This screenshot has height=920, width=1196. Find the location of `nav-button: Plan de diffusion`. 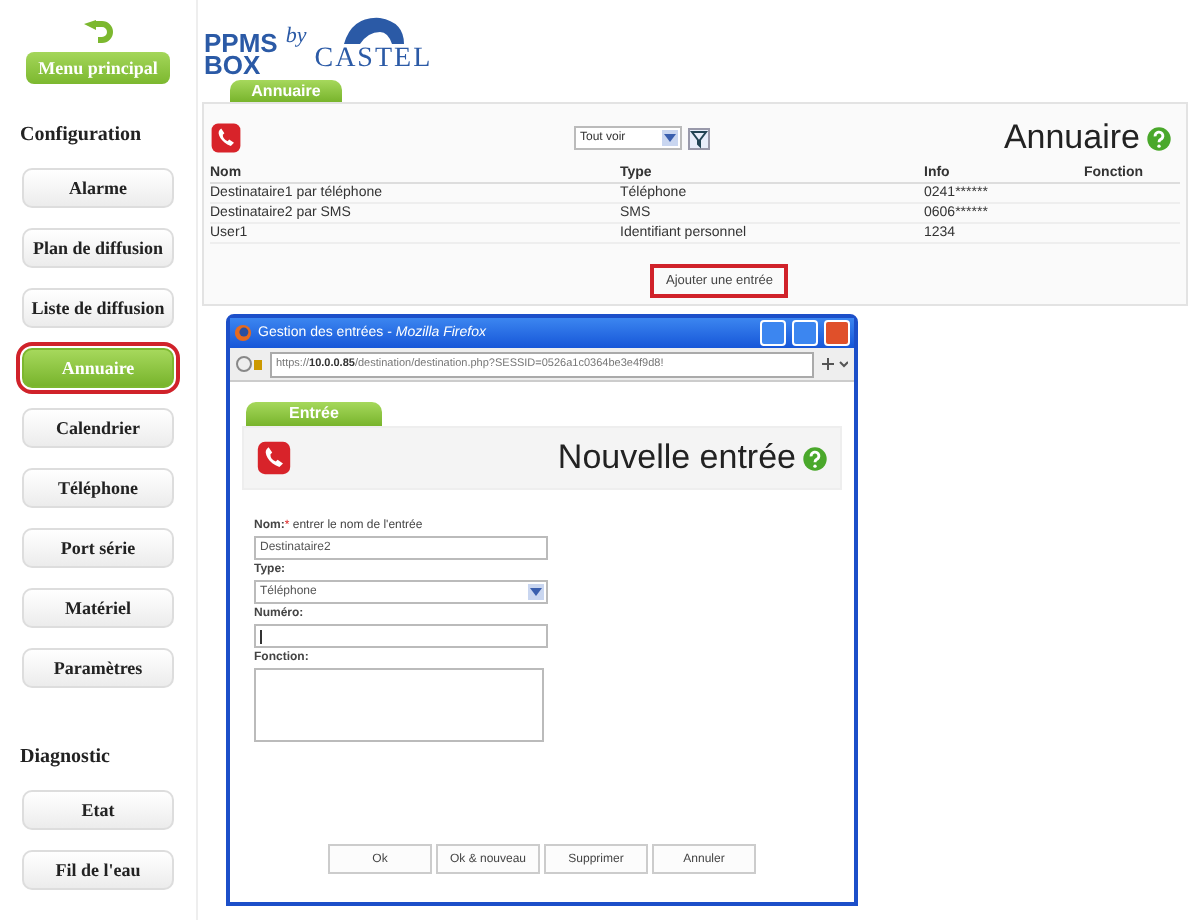

nav-button: Plan de diffusion is located at coordinates (98, 248).